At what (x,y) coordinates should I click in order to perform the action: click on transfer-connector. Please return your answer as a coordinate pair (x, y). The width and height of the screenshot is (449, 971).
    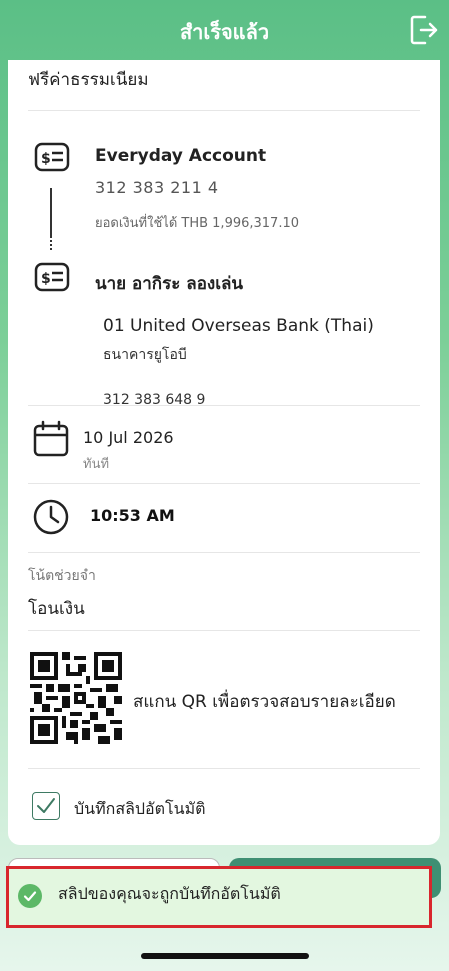
    Looking at the image, I should click on (51, 212).